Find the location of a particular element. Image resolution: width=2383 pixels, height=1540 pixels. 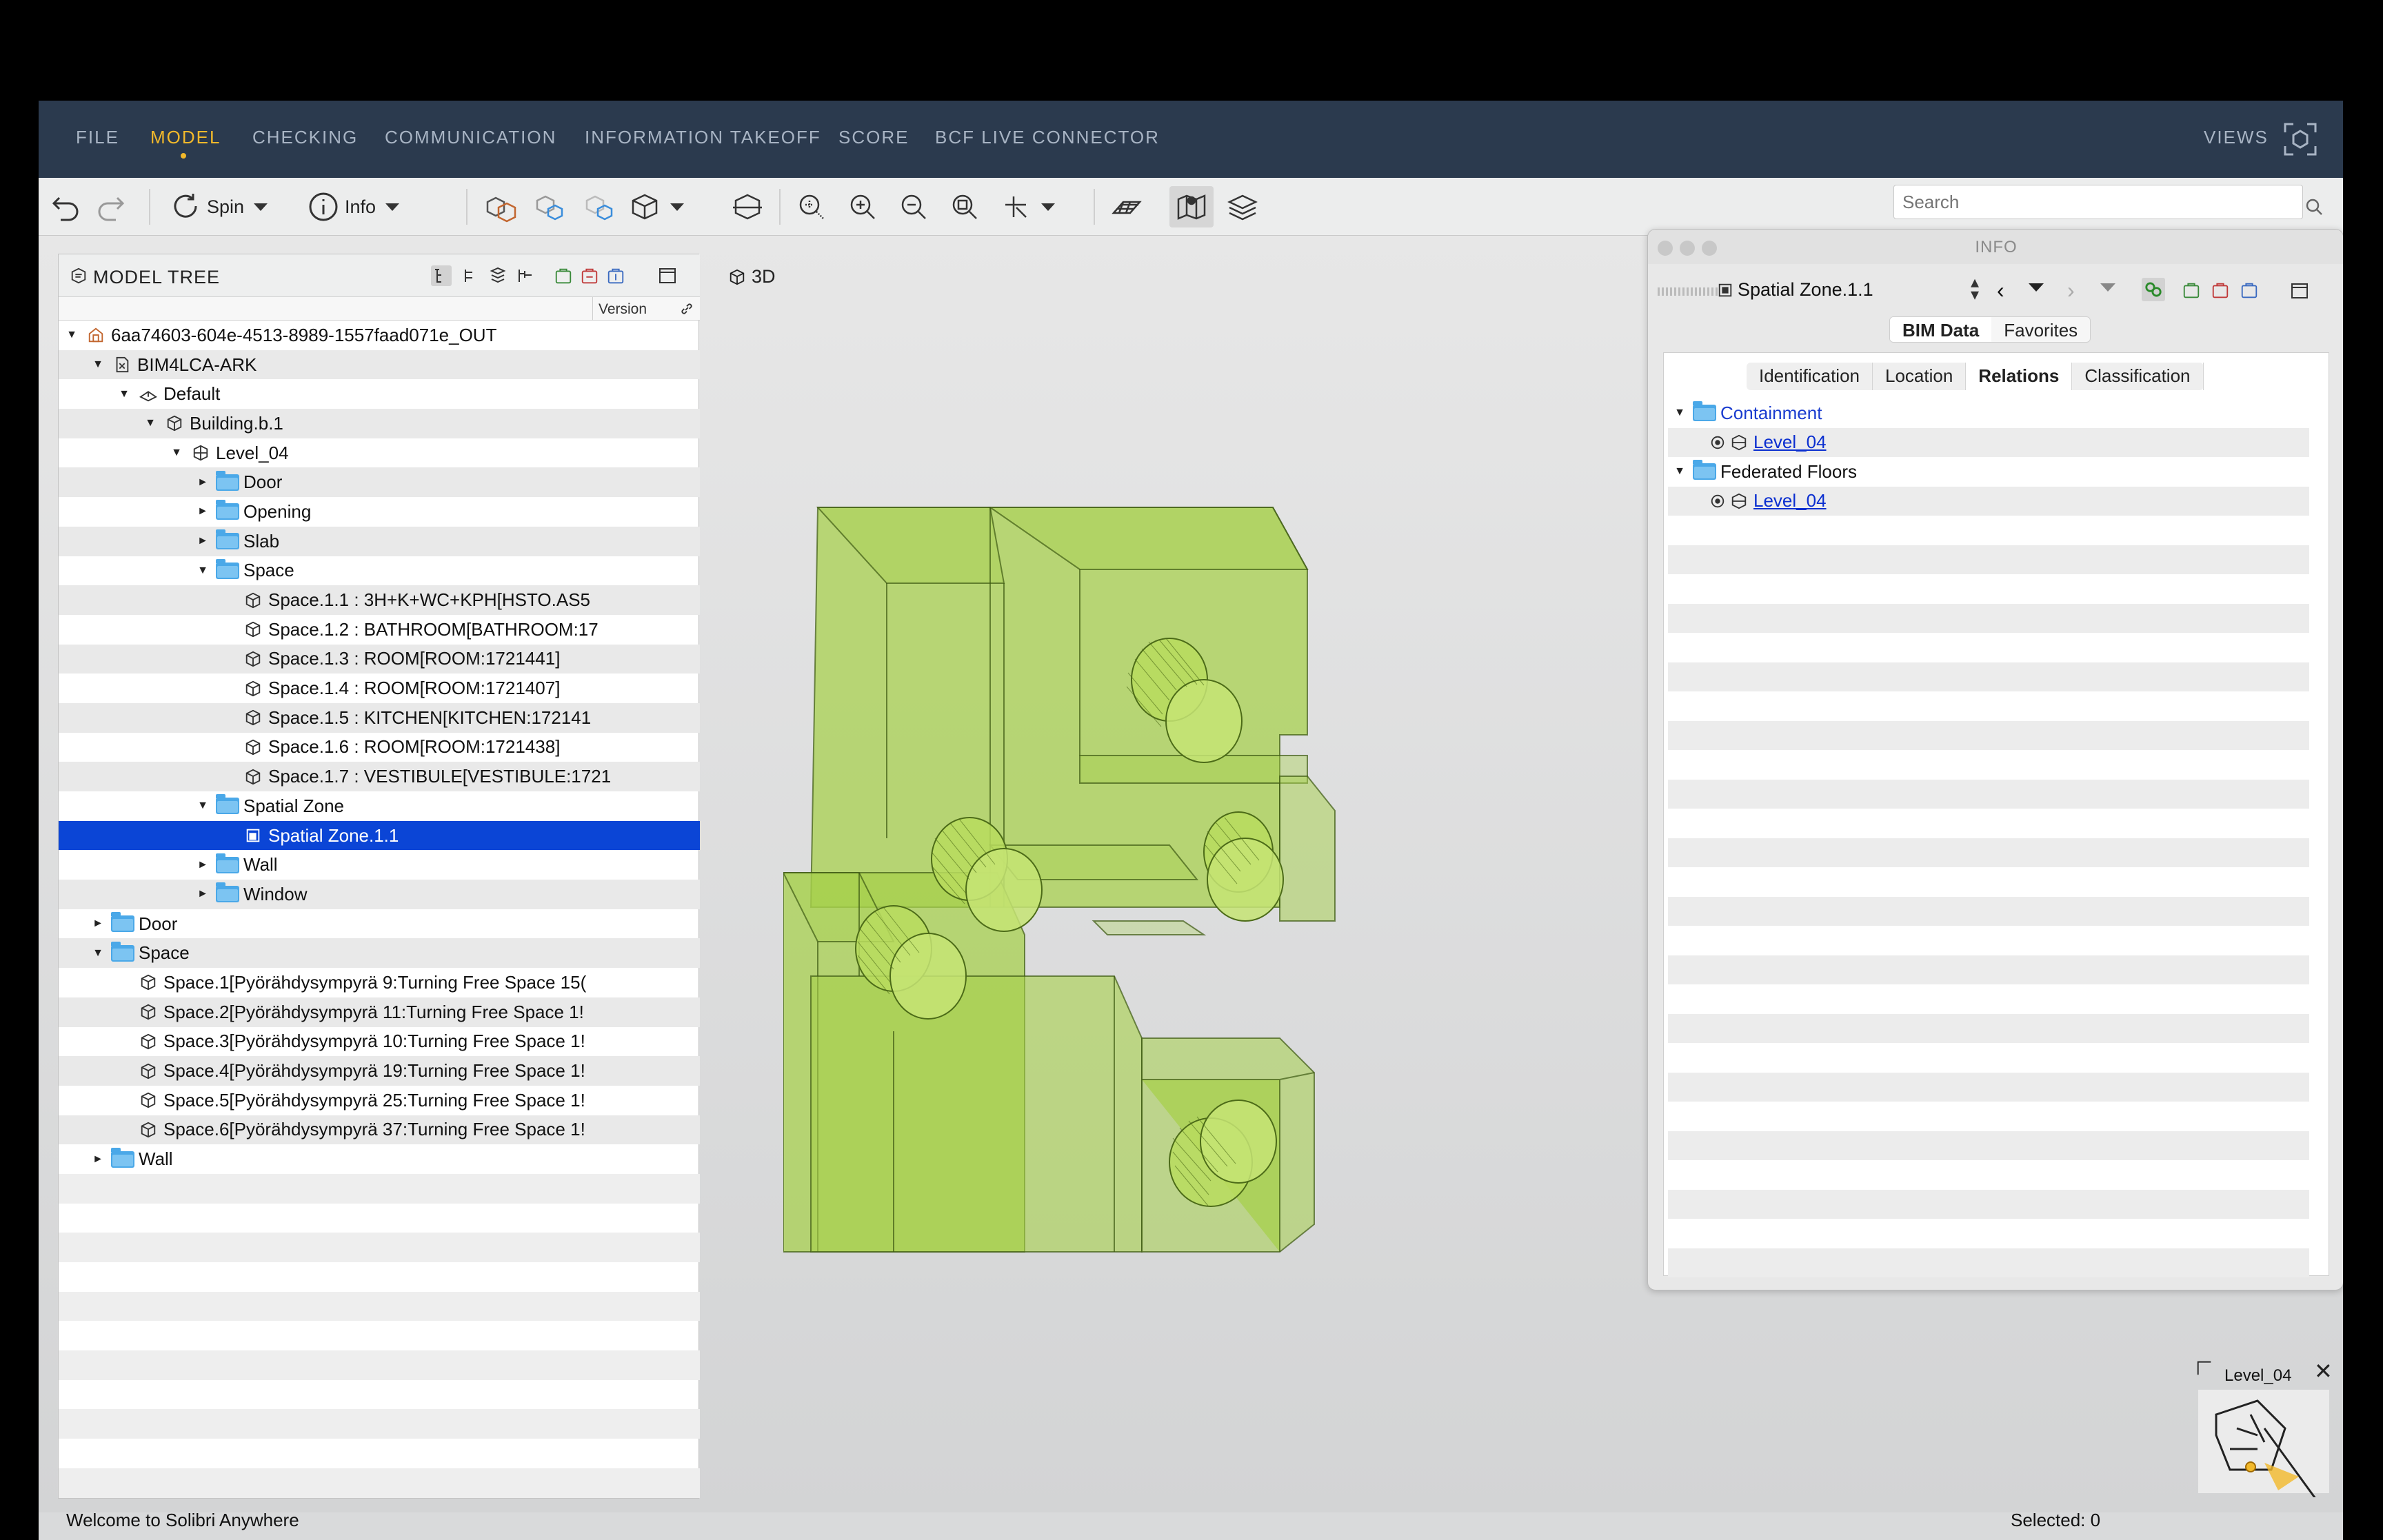

menu-views: VIEWS is located at coordinates (2236, 138).